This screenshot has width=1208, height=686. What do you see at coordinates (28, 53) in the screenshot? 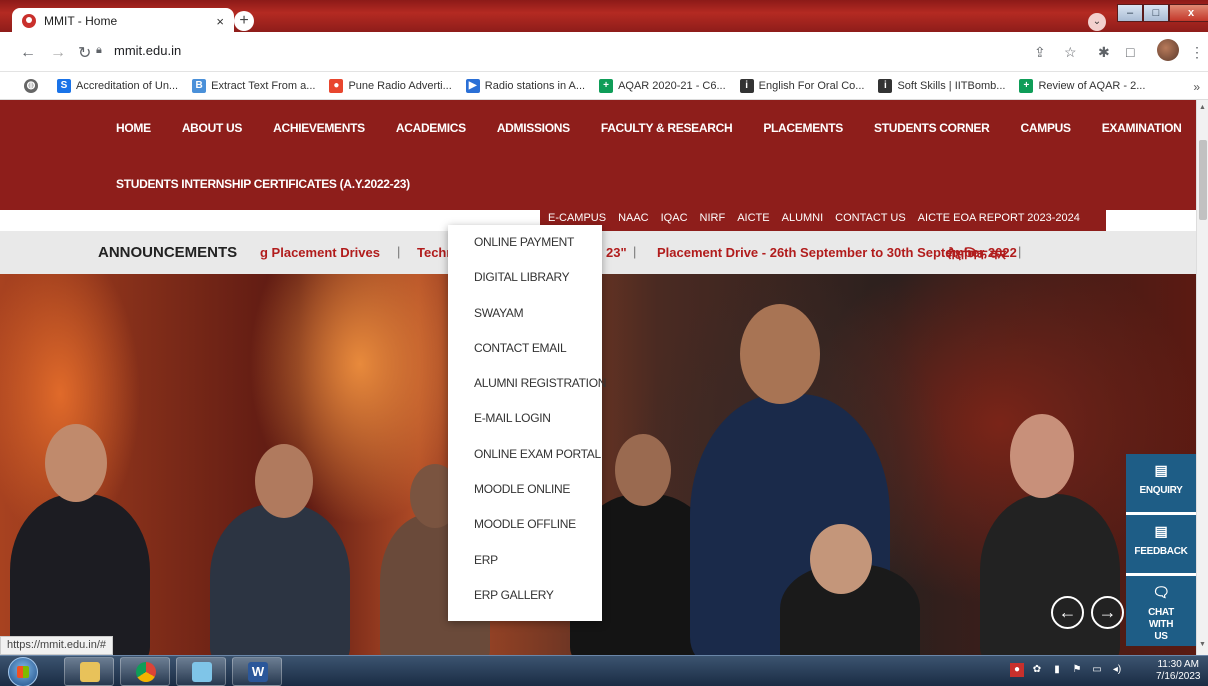
I see `back-icon: ←` at bounding box center [28, 53].